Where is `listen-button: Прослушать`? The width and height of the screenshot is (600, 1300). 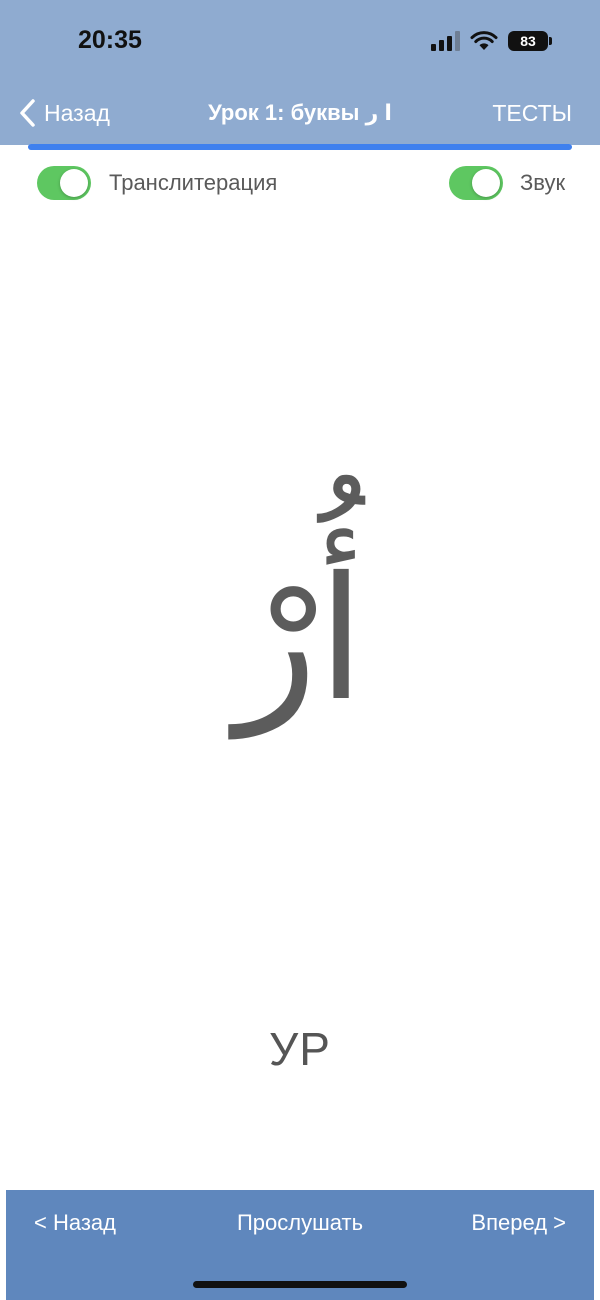 listen-button: Прослушать is located at coordinates (300, 1222).